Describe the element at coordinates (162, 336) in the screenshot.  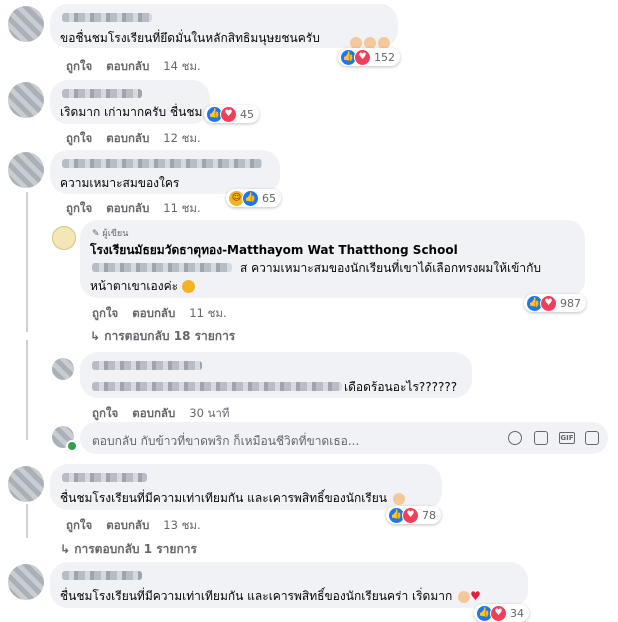
I see `view-more-replies: ↳ การตอบกลับ 18 รายการ` at that location.